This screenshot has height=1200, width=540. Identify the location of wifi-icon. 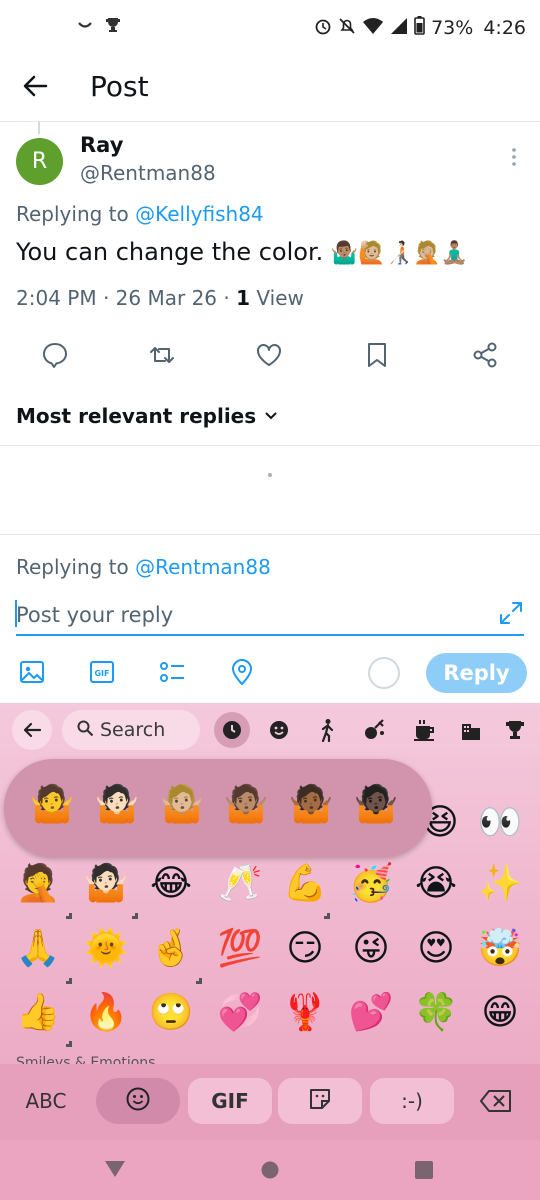
(373, 28).